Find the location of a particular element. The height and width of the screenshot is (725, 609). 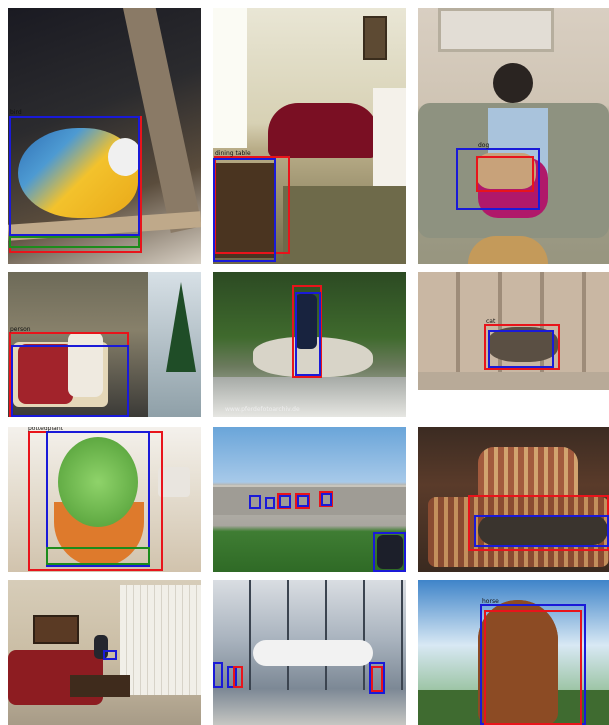

watermark: www.pferdefotoarchiv.de is located at coordinates (262, 409).